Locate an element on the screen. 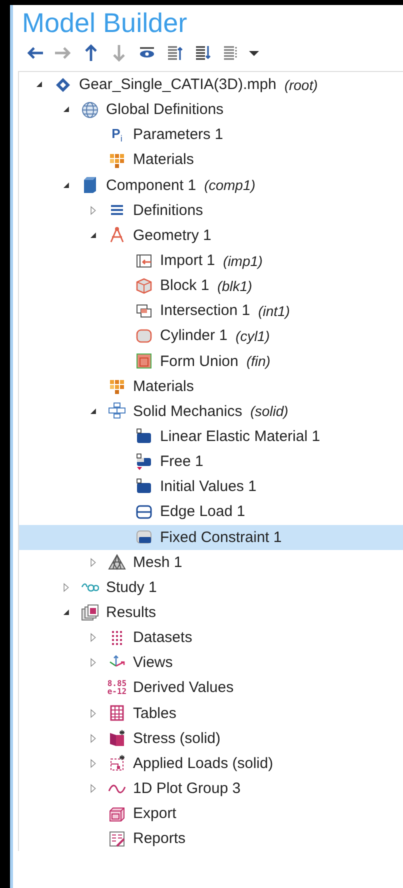 The height and width of the screenshot is (888, 403). tree-item: Form Union (fin) is located at coordinates (211, 361).